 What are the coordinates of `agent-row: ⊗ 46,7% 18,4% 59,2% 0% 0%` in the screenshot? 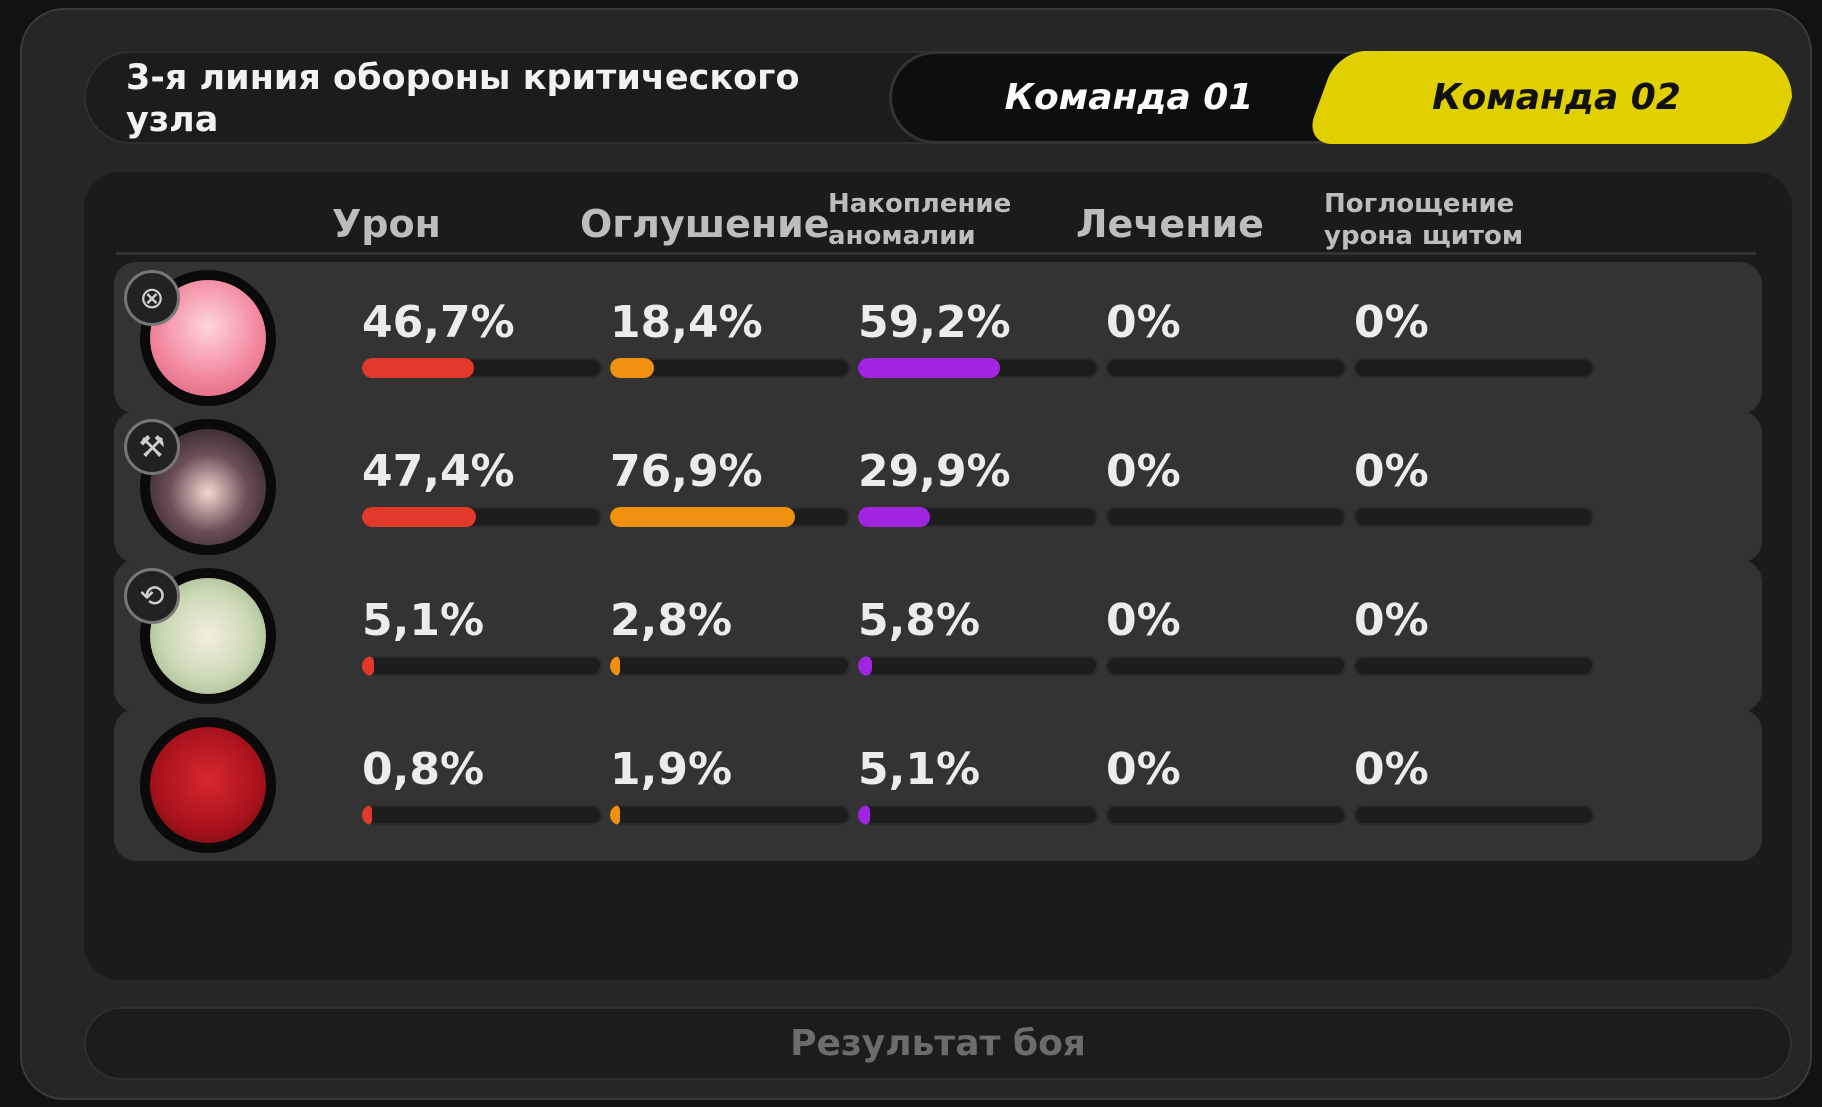 It's located at (938, 338).